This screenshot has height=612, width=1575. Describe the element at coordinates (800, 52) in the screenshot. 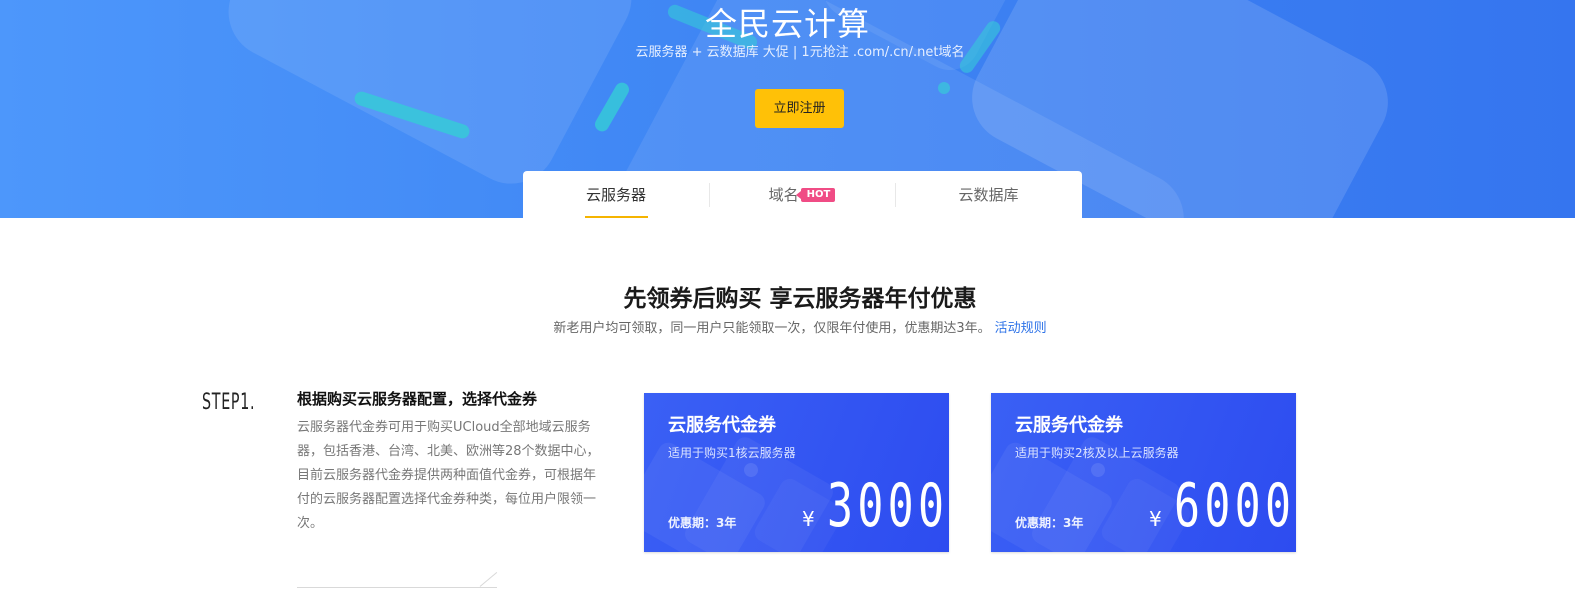

I see `hero-subtitle: 云服务器 + 云数据库 大促 | 1元抢注 .com/.cn/.net域名` at that location.